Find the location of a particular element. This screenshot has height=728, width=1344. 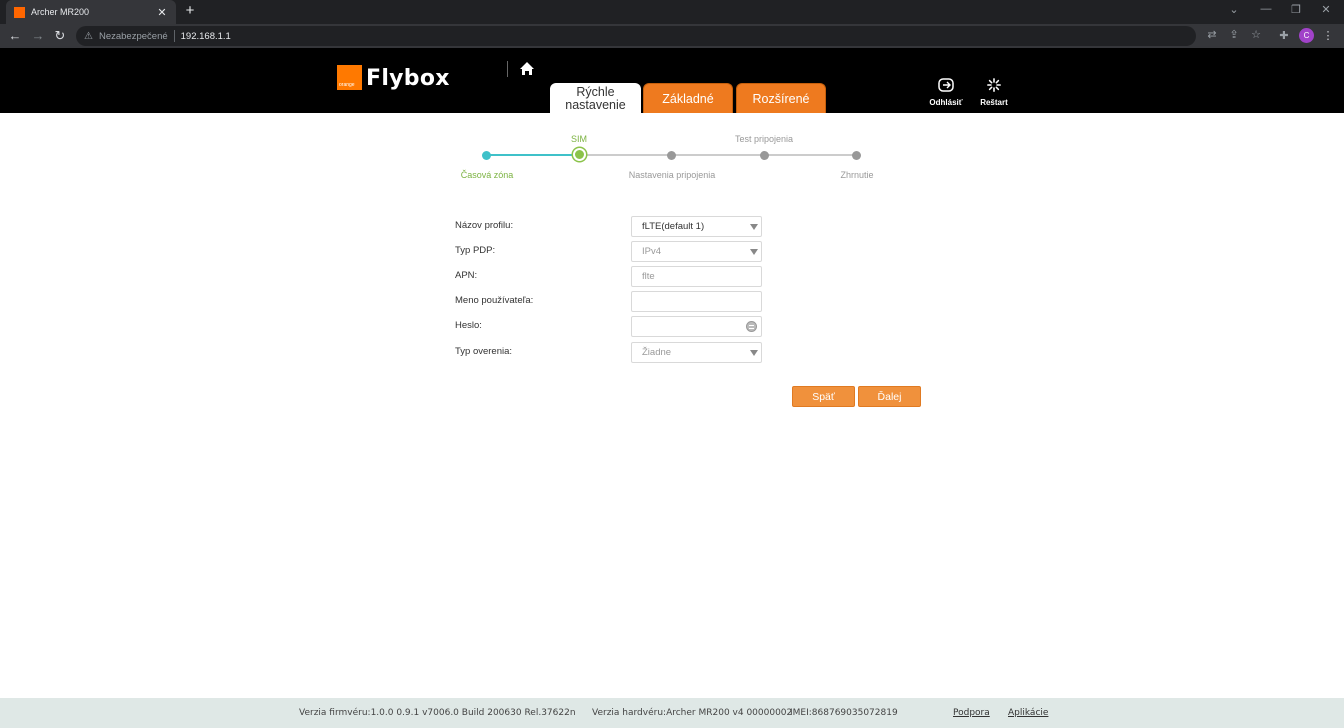

password-row: Heslo: is located at coordinates (610, 327).